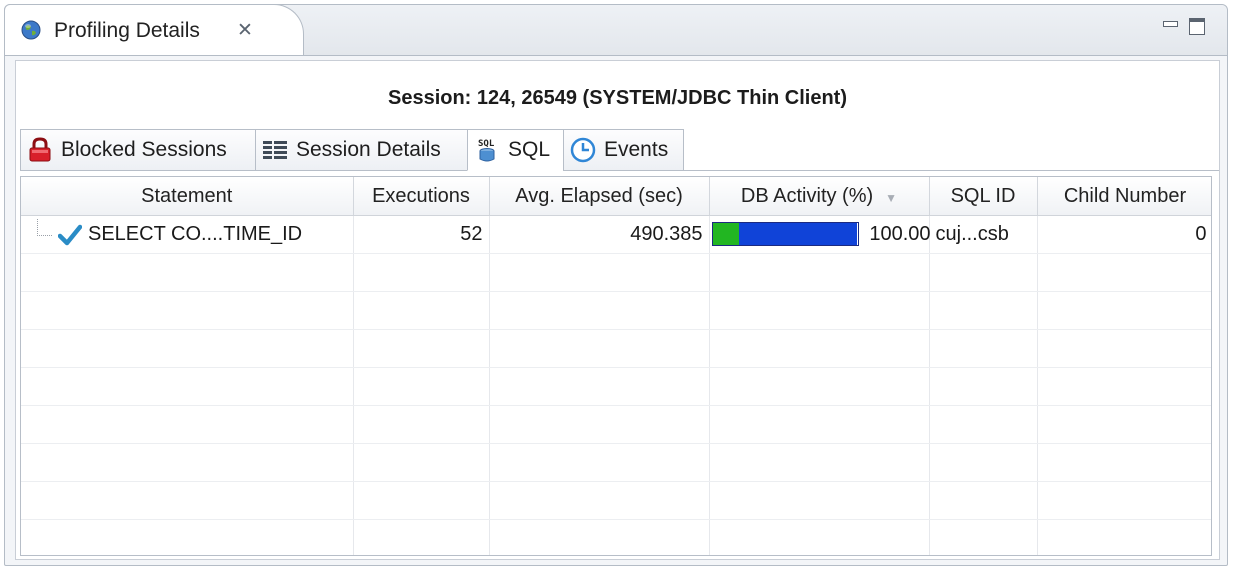 The height and width of the screenshot is (571, 1233). Describe the element at coordinates (486, 150) in the screenshot. I see `sql-icon: SQL` at that location.